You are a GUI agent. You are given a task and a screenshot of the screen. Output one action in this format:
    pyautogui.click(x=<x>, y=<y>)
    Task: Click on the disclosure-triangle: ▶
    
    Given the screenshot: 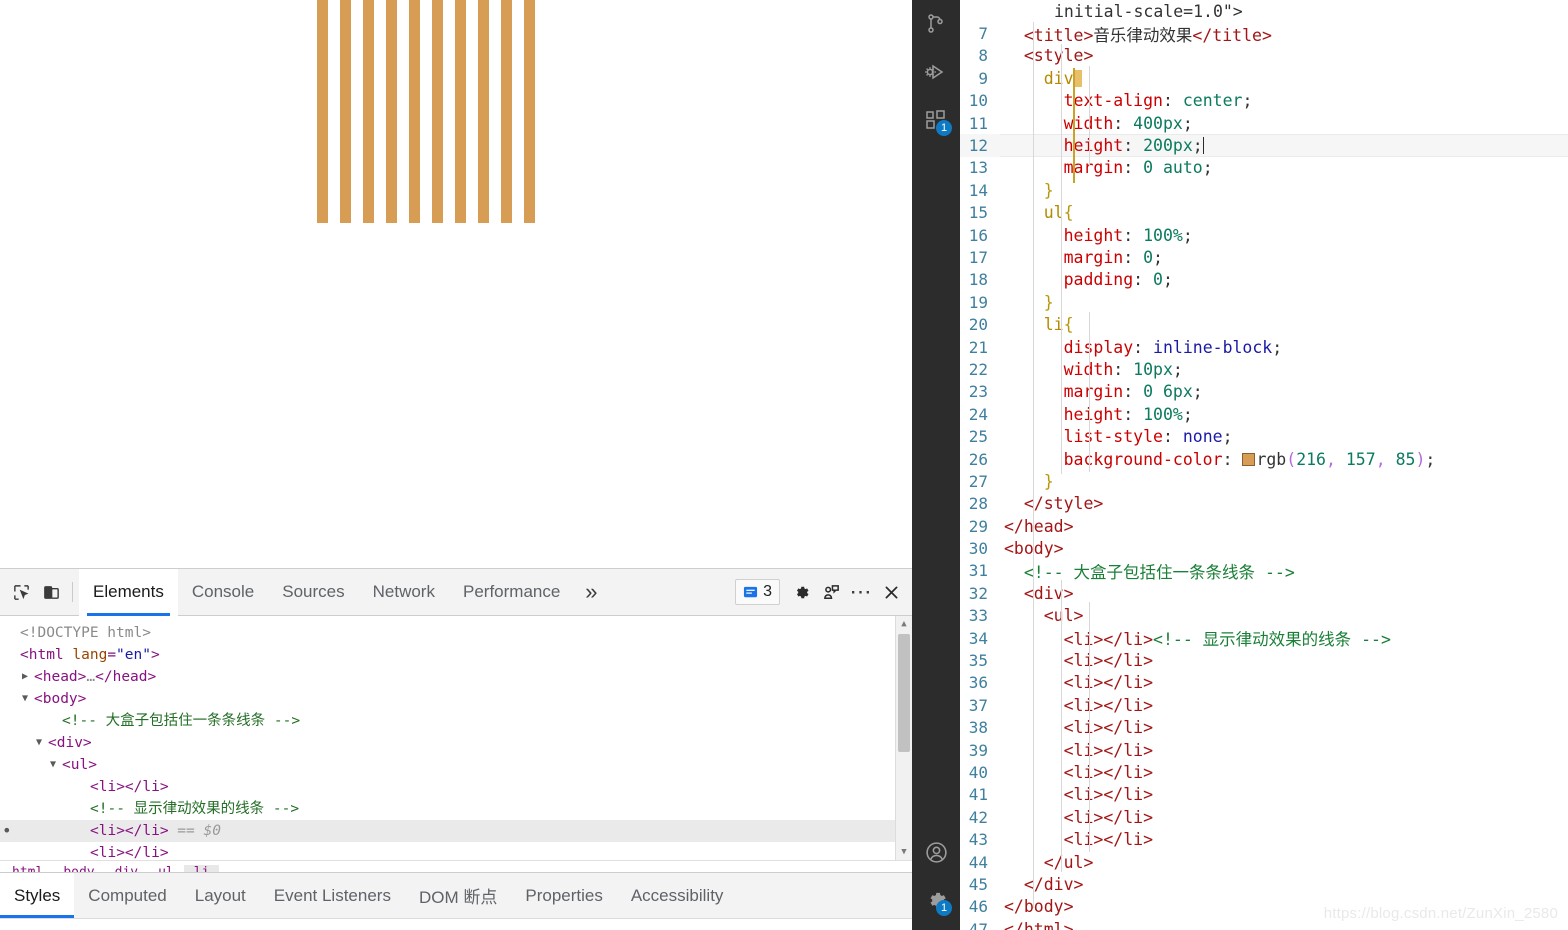 What is the action you would take?
    pyautogui.click(x=28, y=677)
    